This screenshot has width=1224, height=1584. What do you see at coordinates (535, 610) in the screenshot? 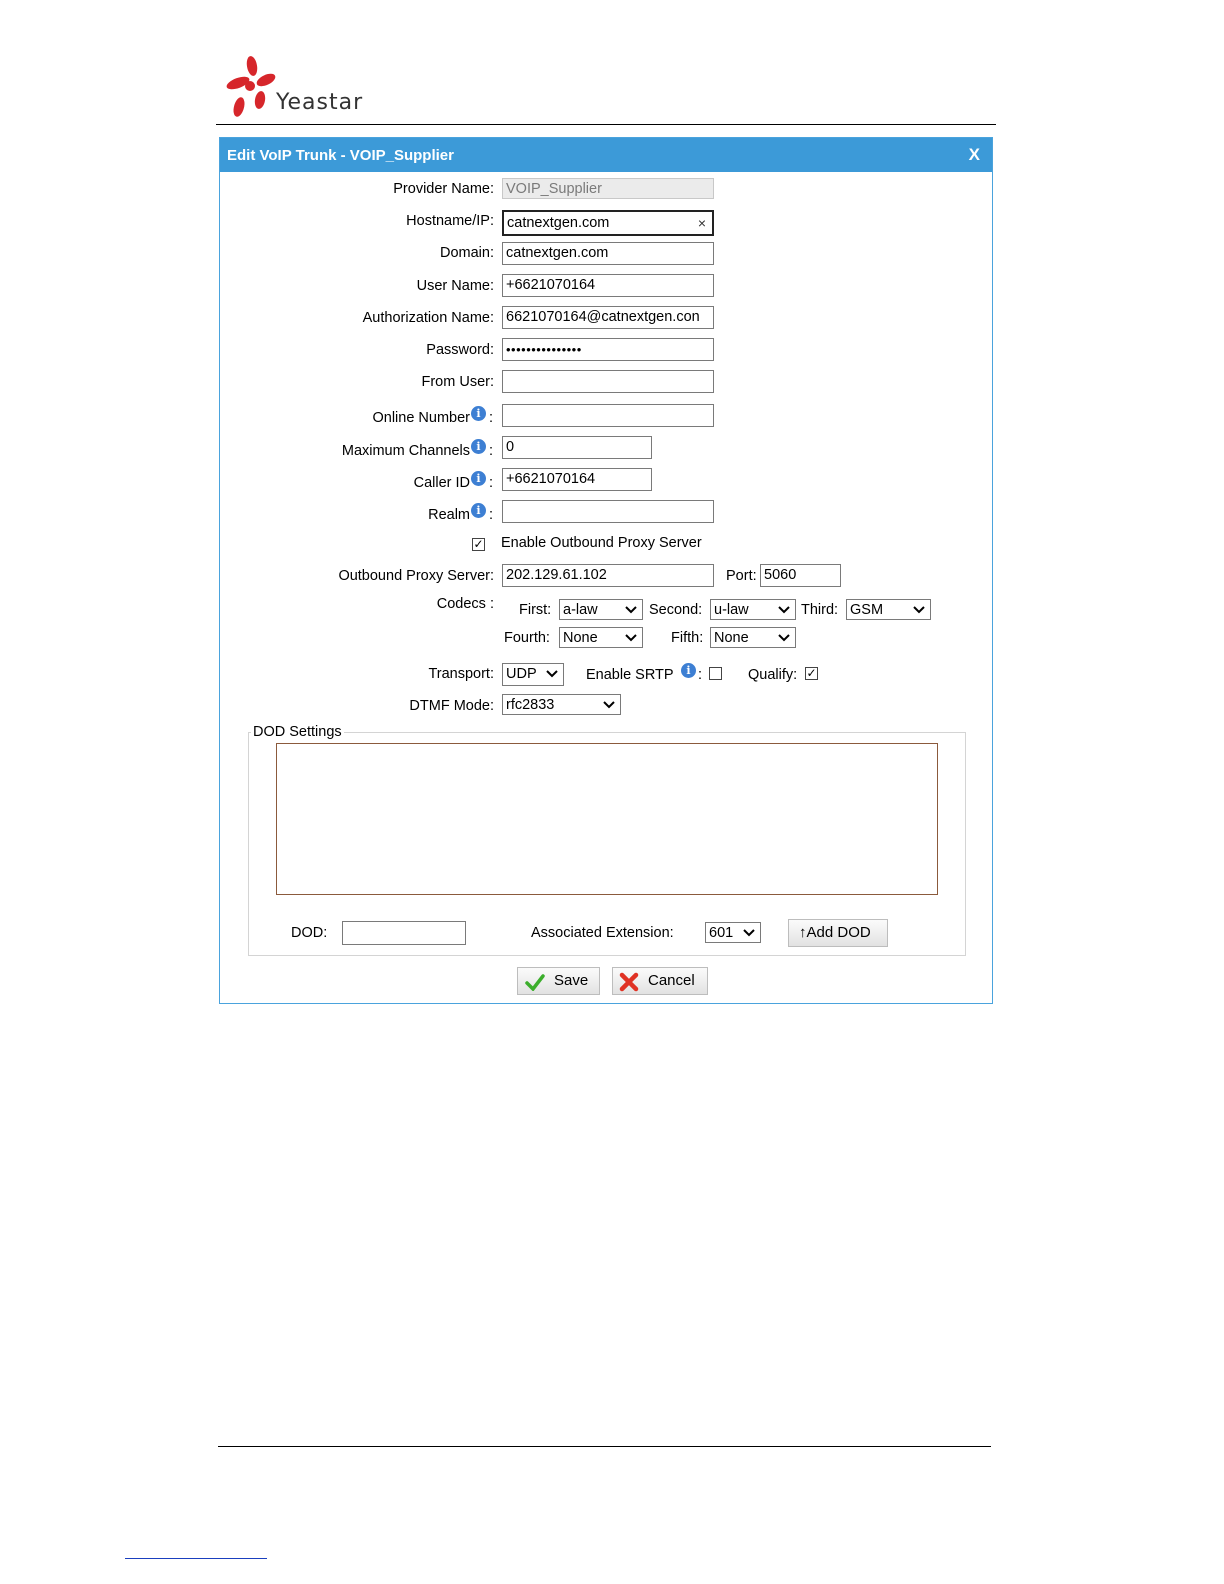
I see `codec-first-label: First:` at bounding box center [535, 610].